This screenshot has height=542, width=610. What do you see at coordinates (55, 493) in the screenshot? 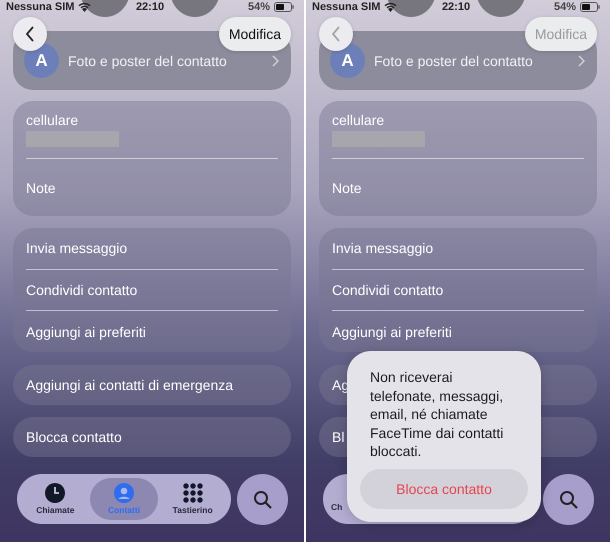
I see `clock-icon` at bounding box center [55, 493].